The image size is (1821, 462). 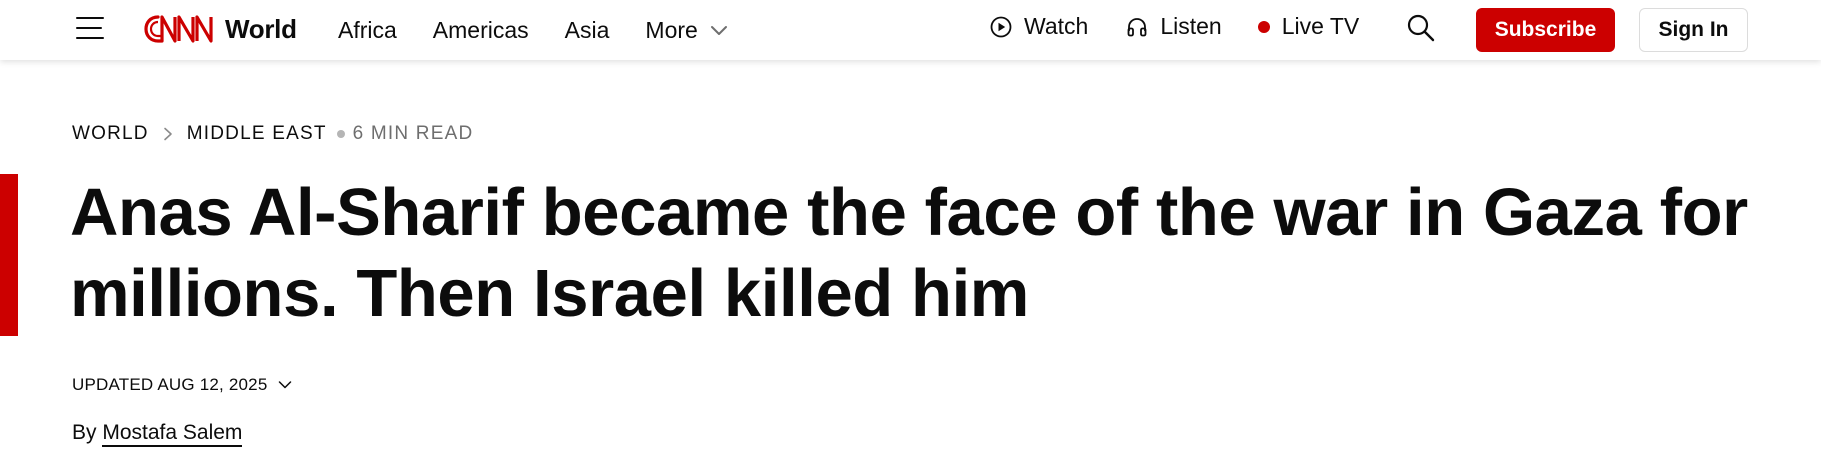 I want to click on live-dot-icon, so click(x=1263, y=26).